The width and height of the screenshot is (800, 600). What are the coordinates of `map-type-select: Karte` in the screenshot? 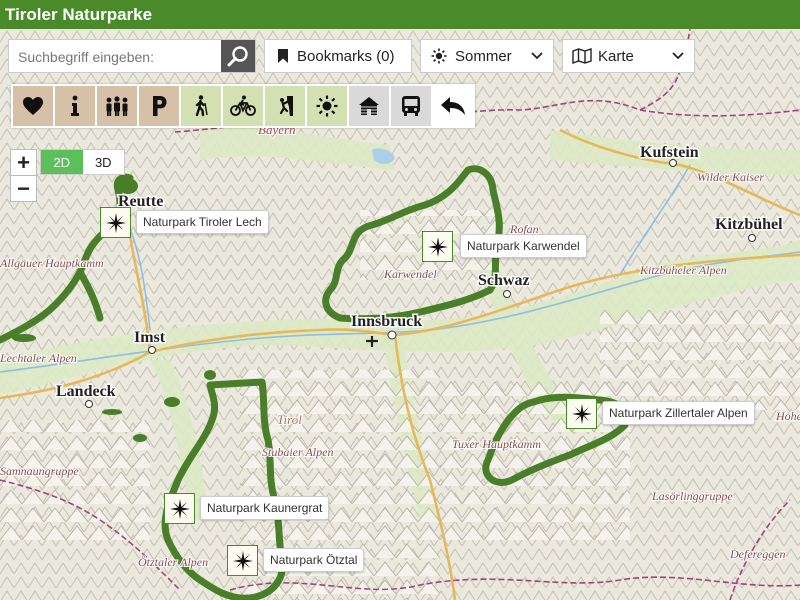 It's located at (628, 56).